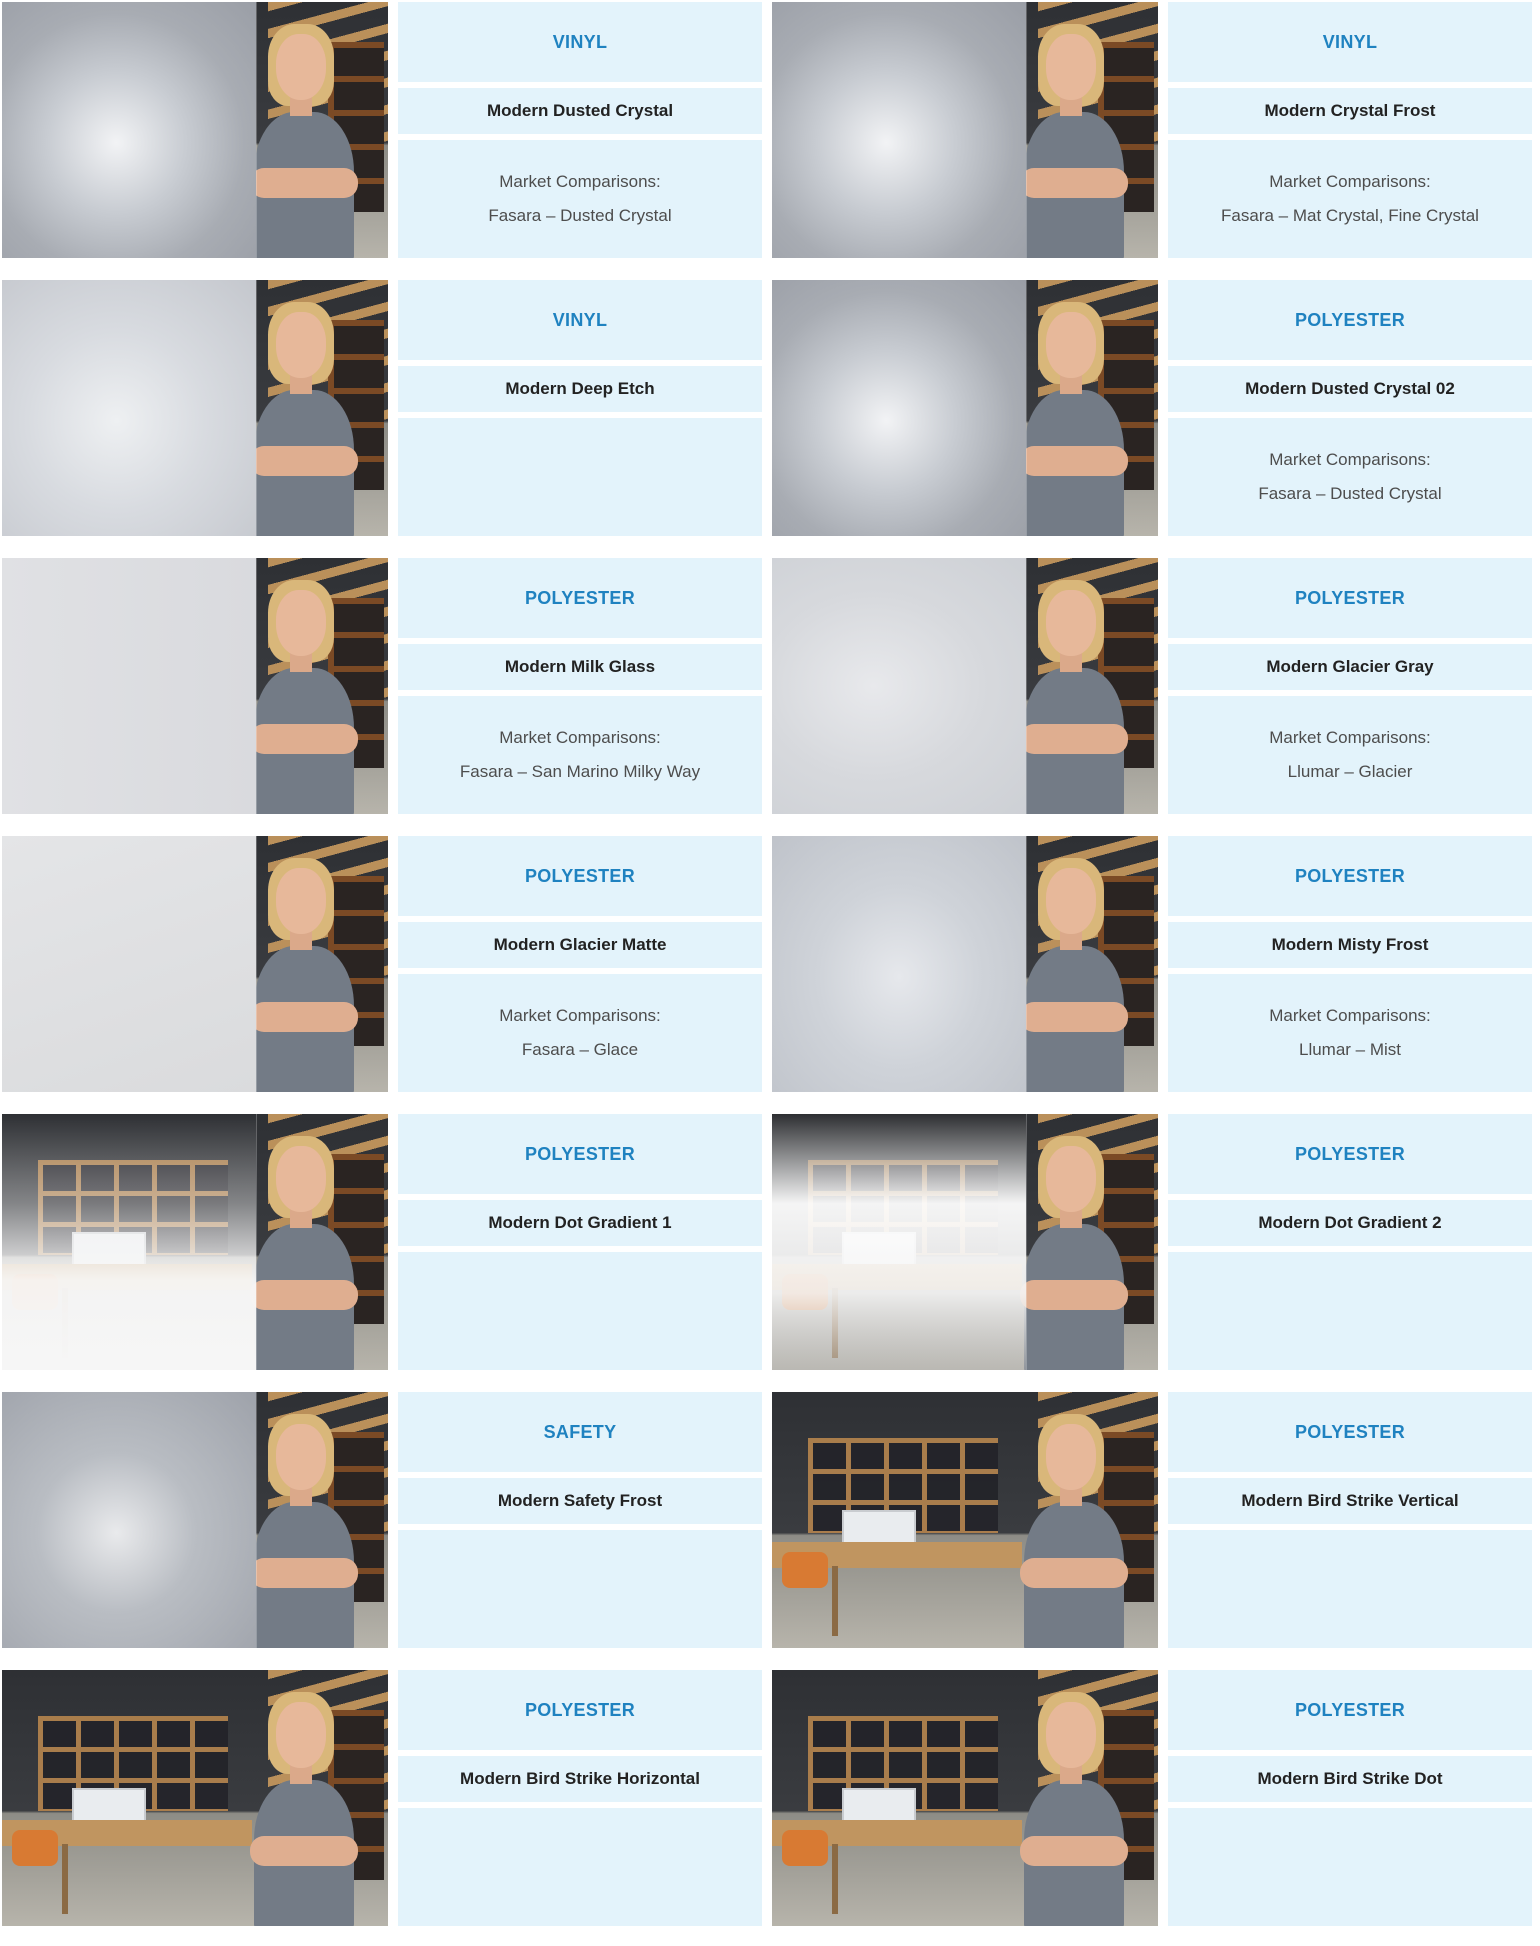 The width and height of the screenshot is (1540, 1946). I want to click on material-type: VINYL, so click(580, 41).